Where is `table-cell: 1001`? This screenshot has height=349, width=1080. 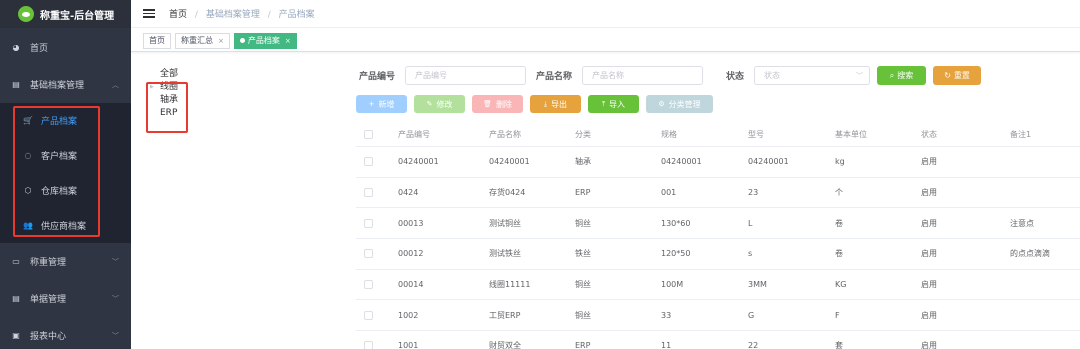 table-cell: 1001 is located at coordinates (408, 345).